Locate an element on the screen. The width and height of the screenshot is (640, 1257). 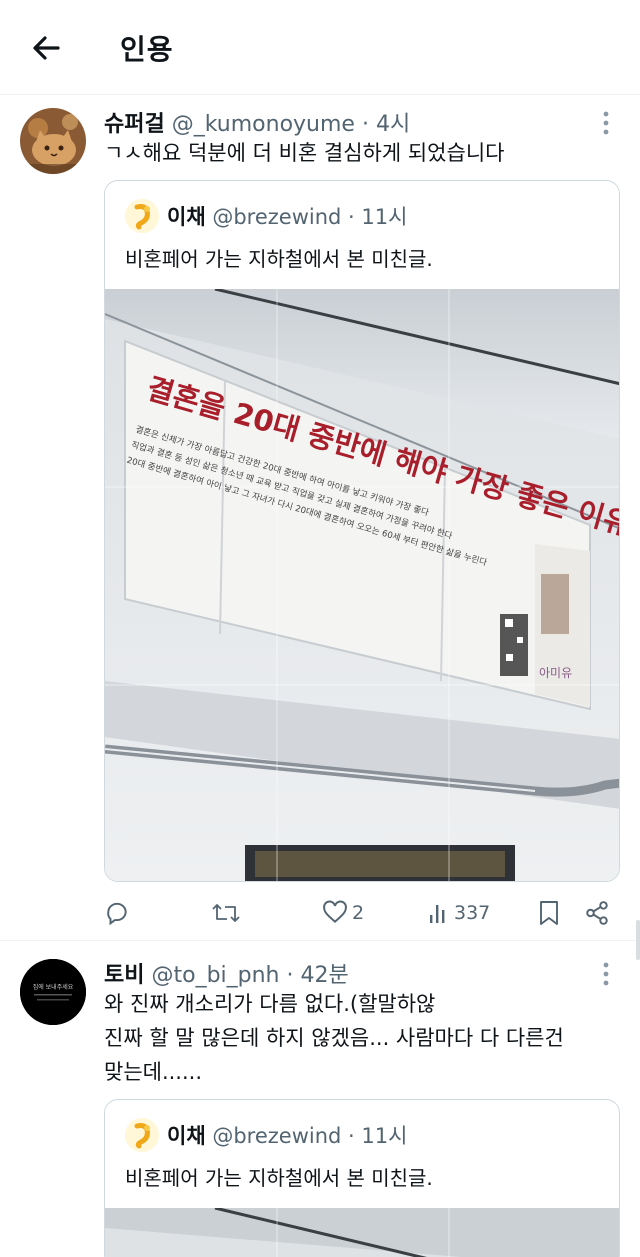
page-title: 인용 is located at coordinates (147, 49).